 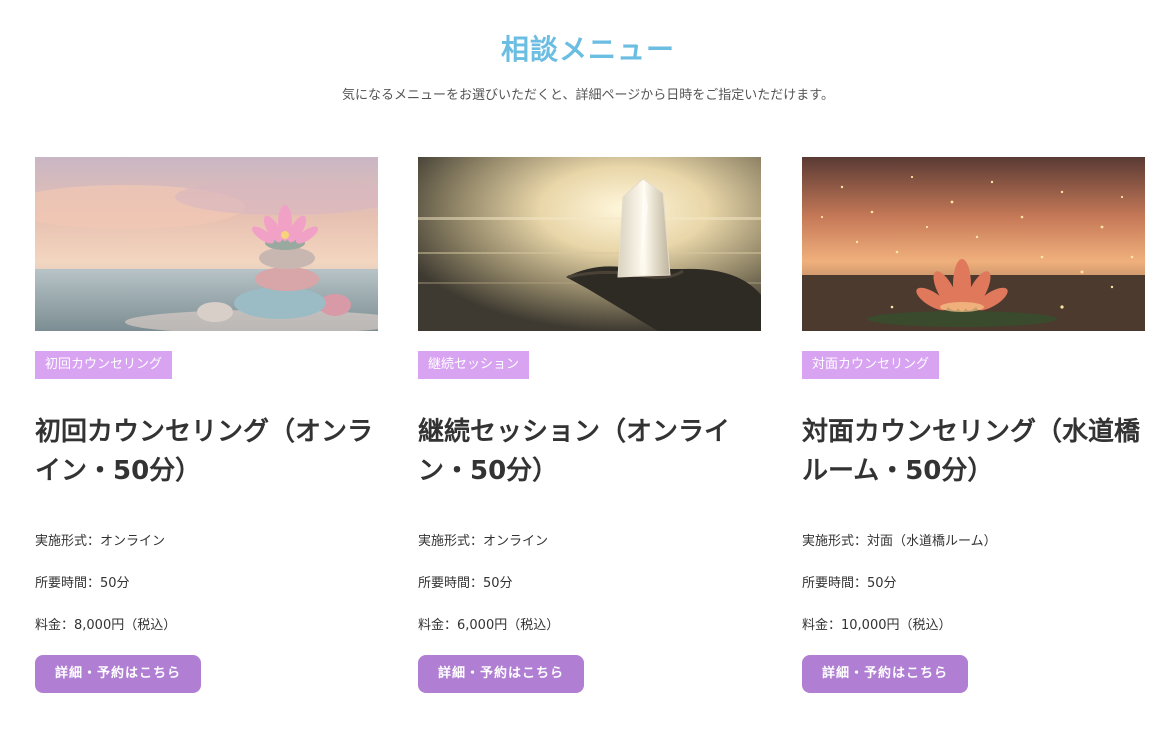 What do you see at coordinates (899, 541) in the screenshot?
I see `format-text: 実施形式：対面（水道橋ルーム）` at bounding box center [899, 541].